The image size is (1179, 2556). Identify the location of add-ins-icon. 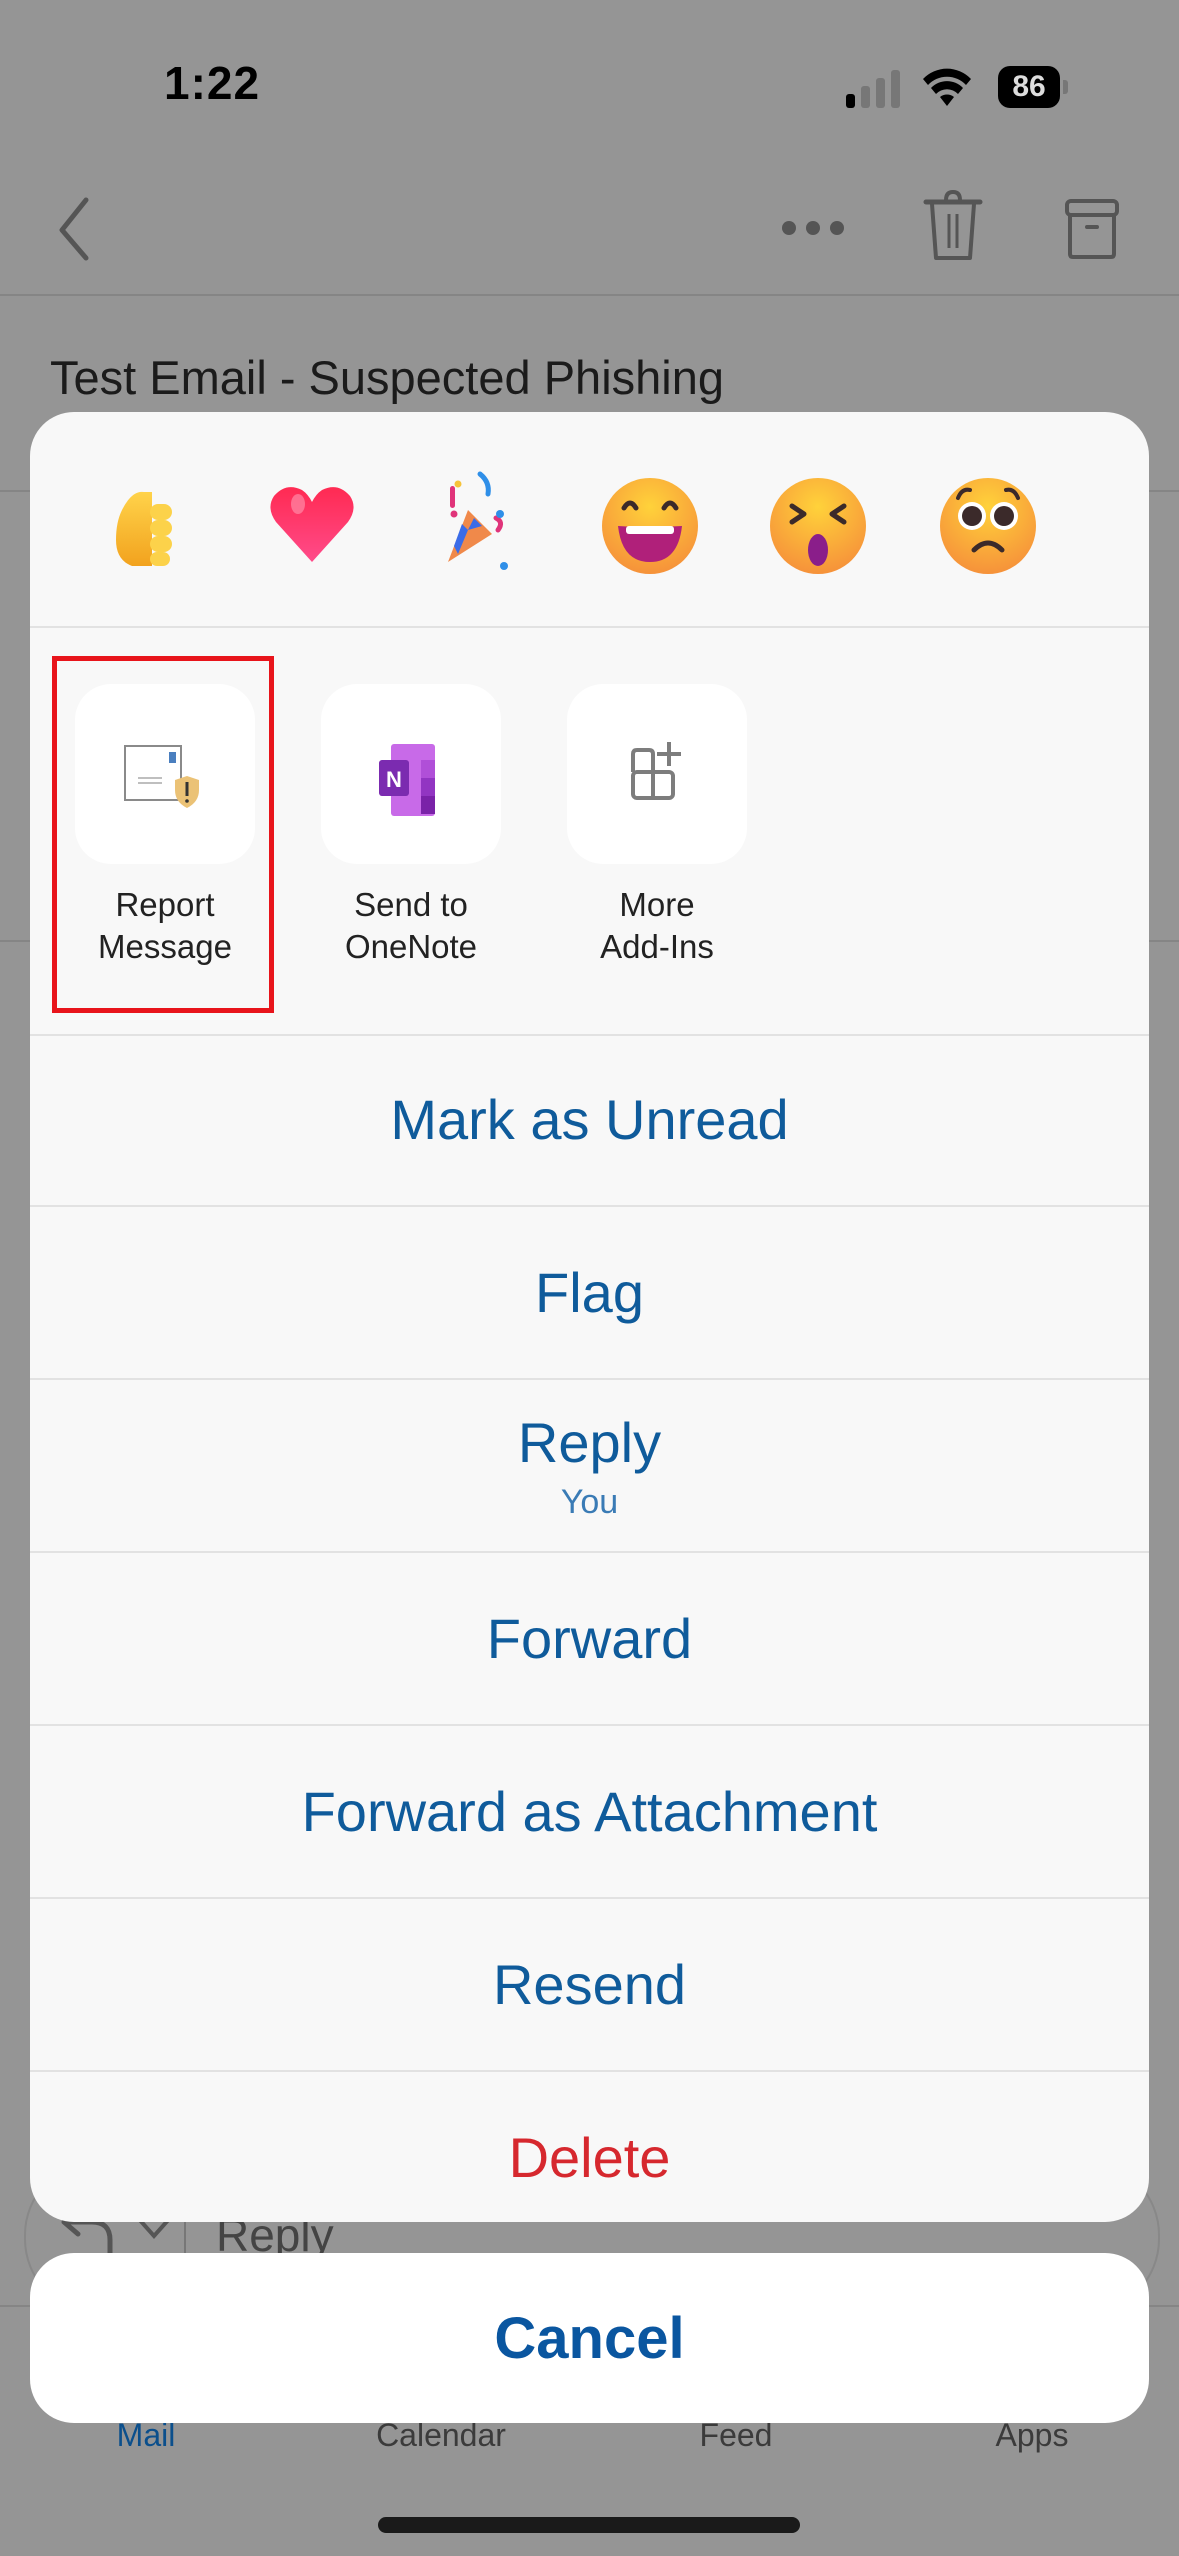
(656, 771).